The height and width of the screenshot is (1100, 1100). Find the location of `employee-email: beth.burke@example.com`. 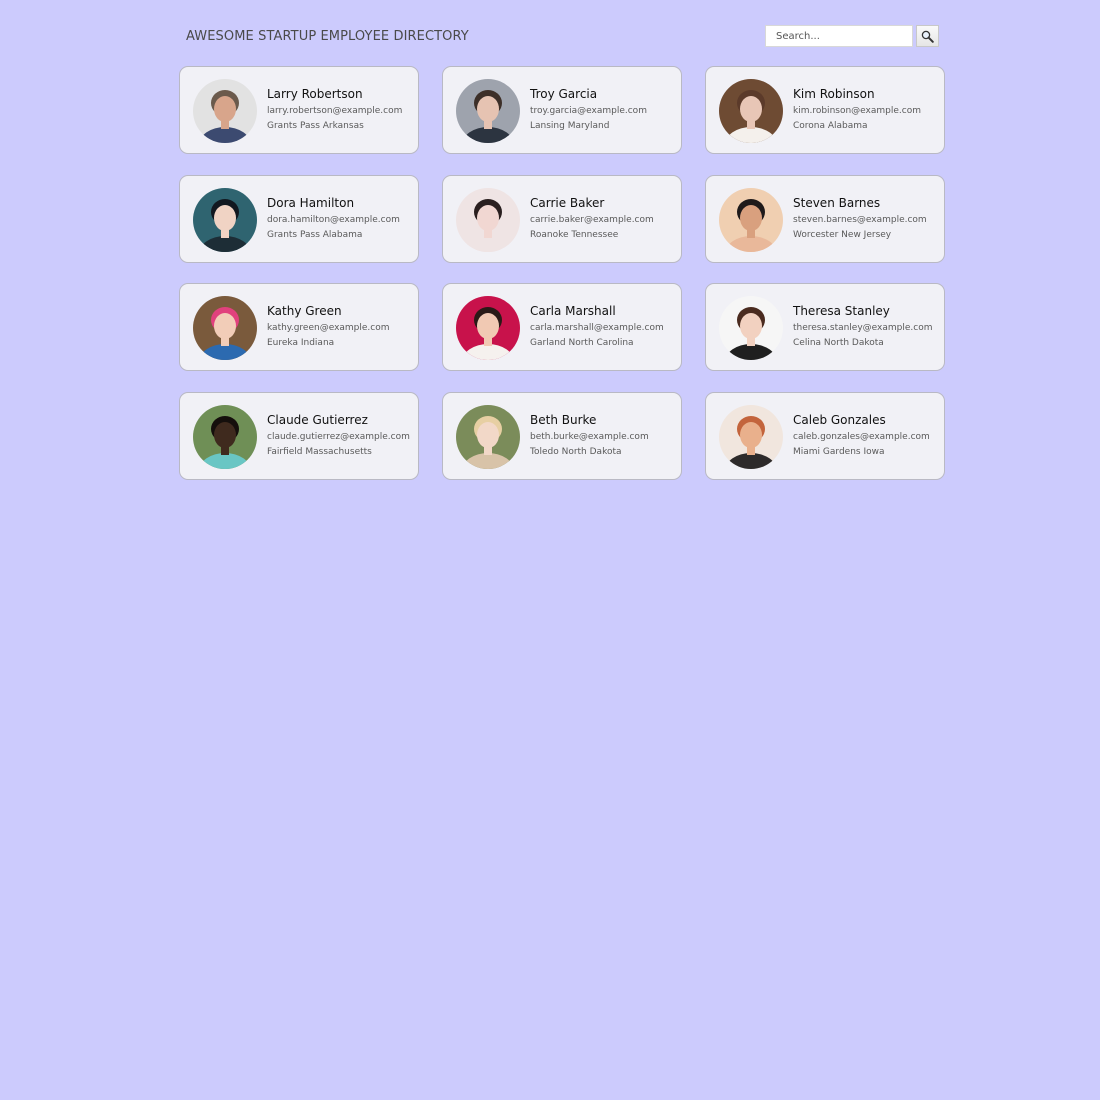

employee-email: beth.burke@example.com is located at coordinates (589, 436).